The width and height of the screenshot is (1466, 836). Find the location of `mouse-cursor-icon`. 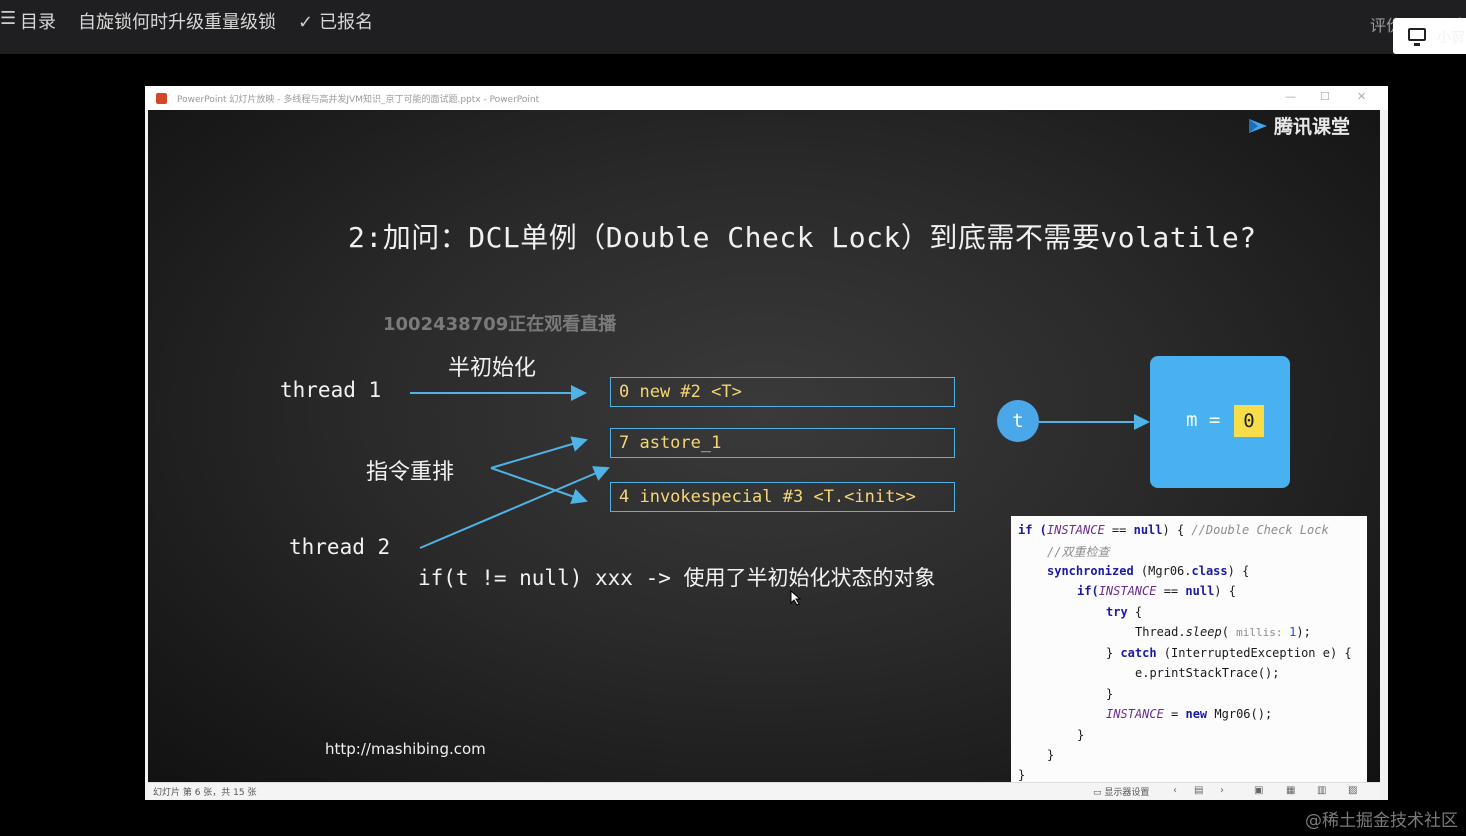

mouse-cursor-icon is located at coordinates (796, 598).